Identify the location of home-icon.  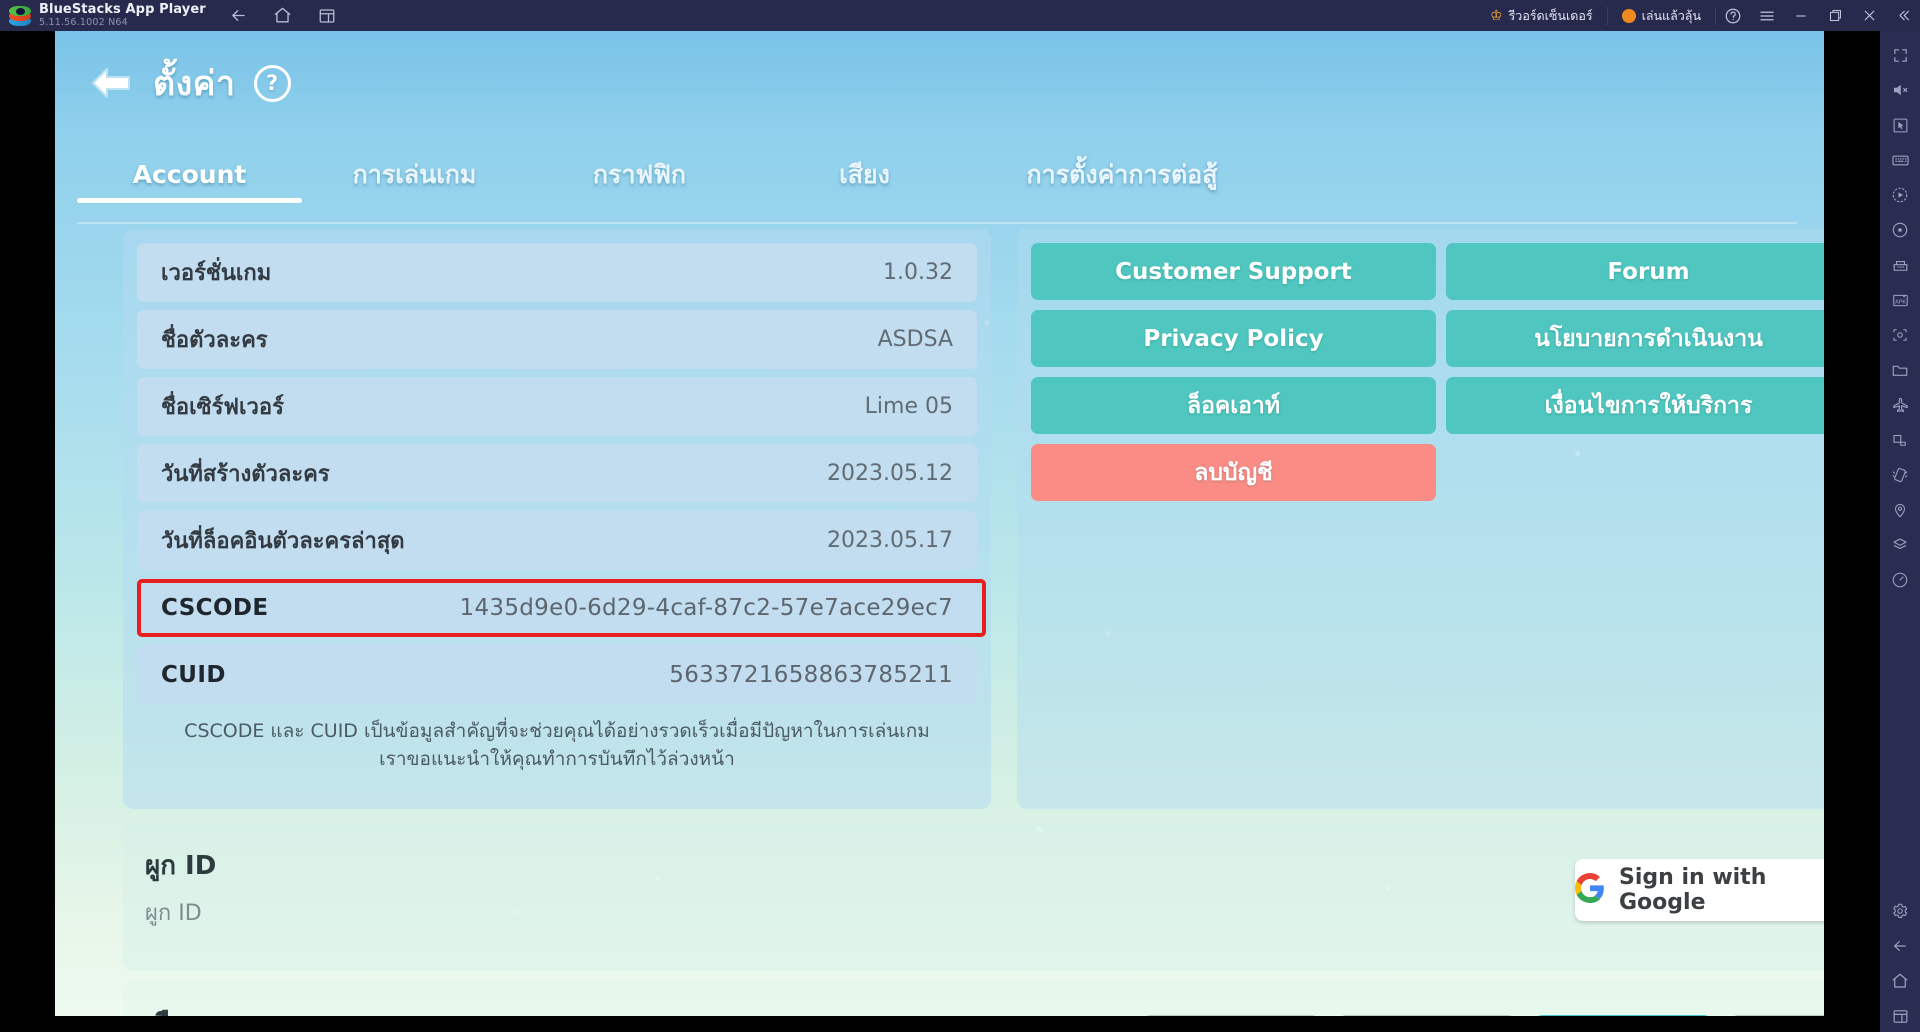
(283, 16).